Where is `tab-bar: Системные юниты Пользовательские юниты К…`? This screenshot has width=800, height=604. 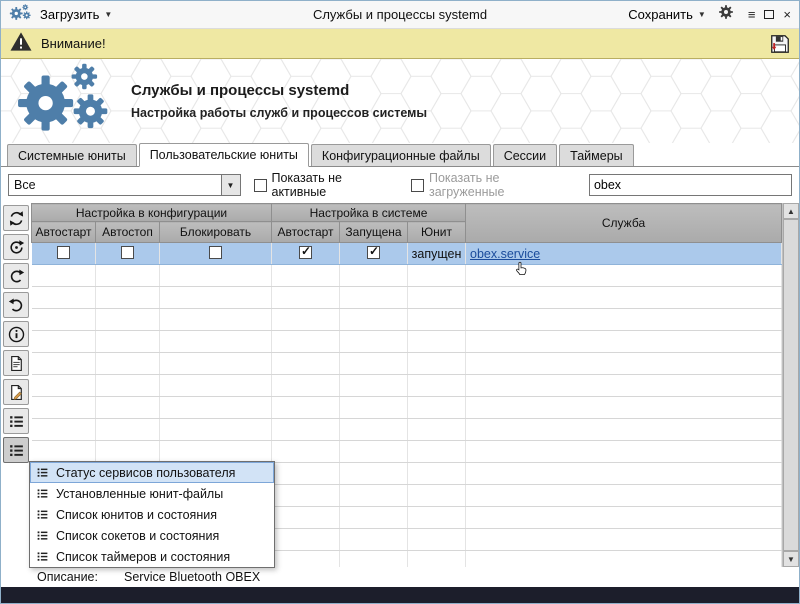 tab-bar: Системные юниты Пользовательские юниты К… is located at coordinates (400, 155).